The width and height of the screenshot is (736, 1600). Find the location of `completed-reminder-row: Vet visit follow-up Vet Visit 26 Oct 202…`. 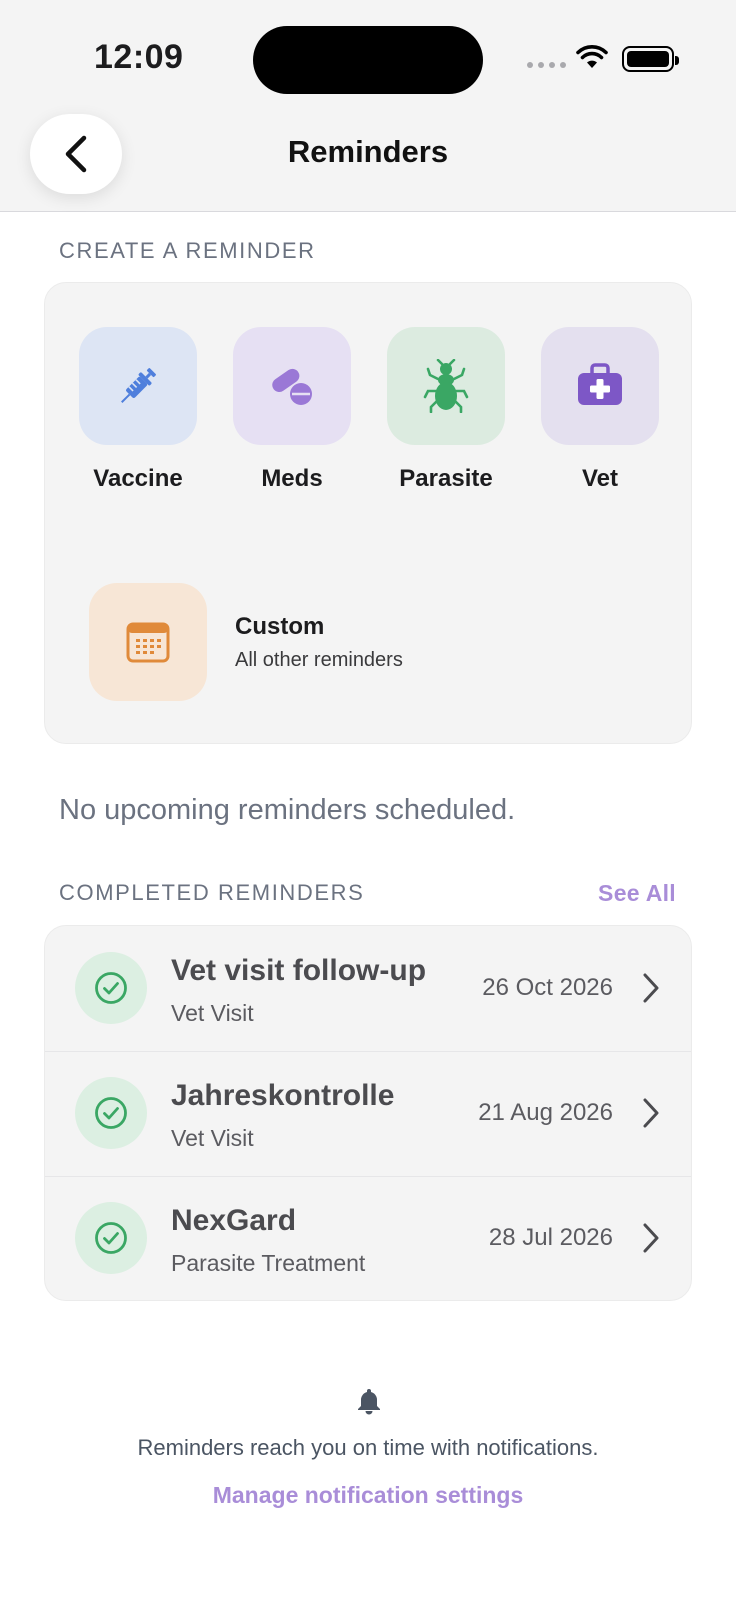

completed-reminder-row: Vet visit follow-up Vet Visit 26 Oct 202… is located at coordinates (368, 988).